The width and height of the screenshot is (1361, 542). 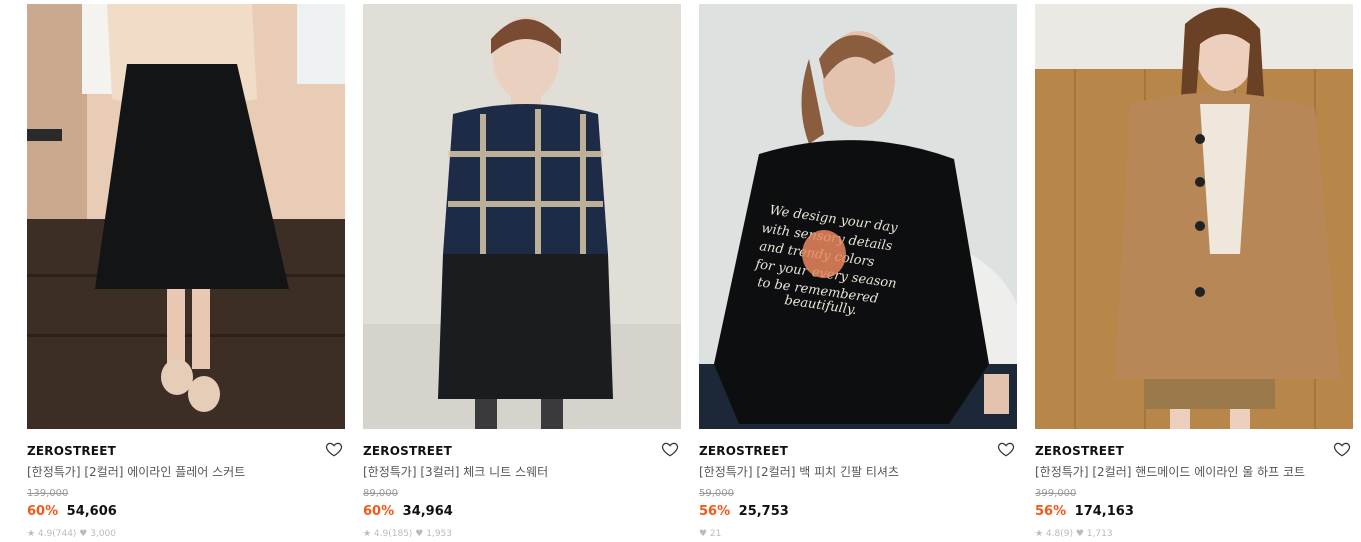 I want to click on sale-price: 174,163, so click(x=1104, y=511).